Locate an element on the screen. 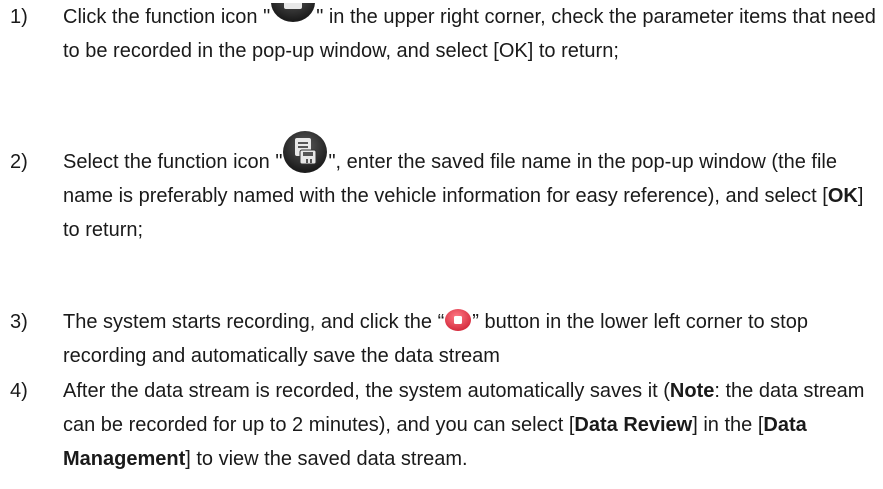 Image resolution: width=883 pixels, height=489 pixels. stop-record-icon is located at coordinates (458, 320).